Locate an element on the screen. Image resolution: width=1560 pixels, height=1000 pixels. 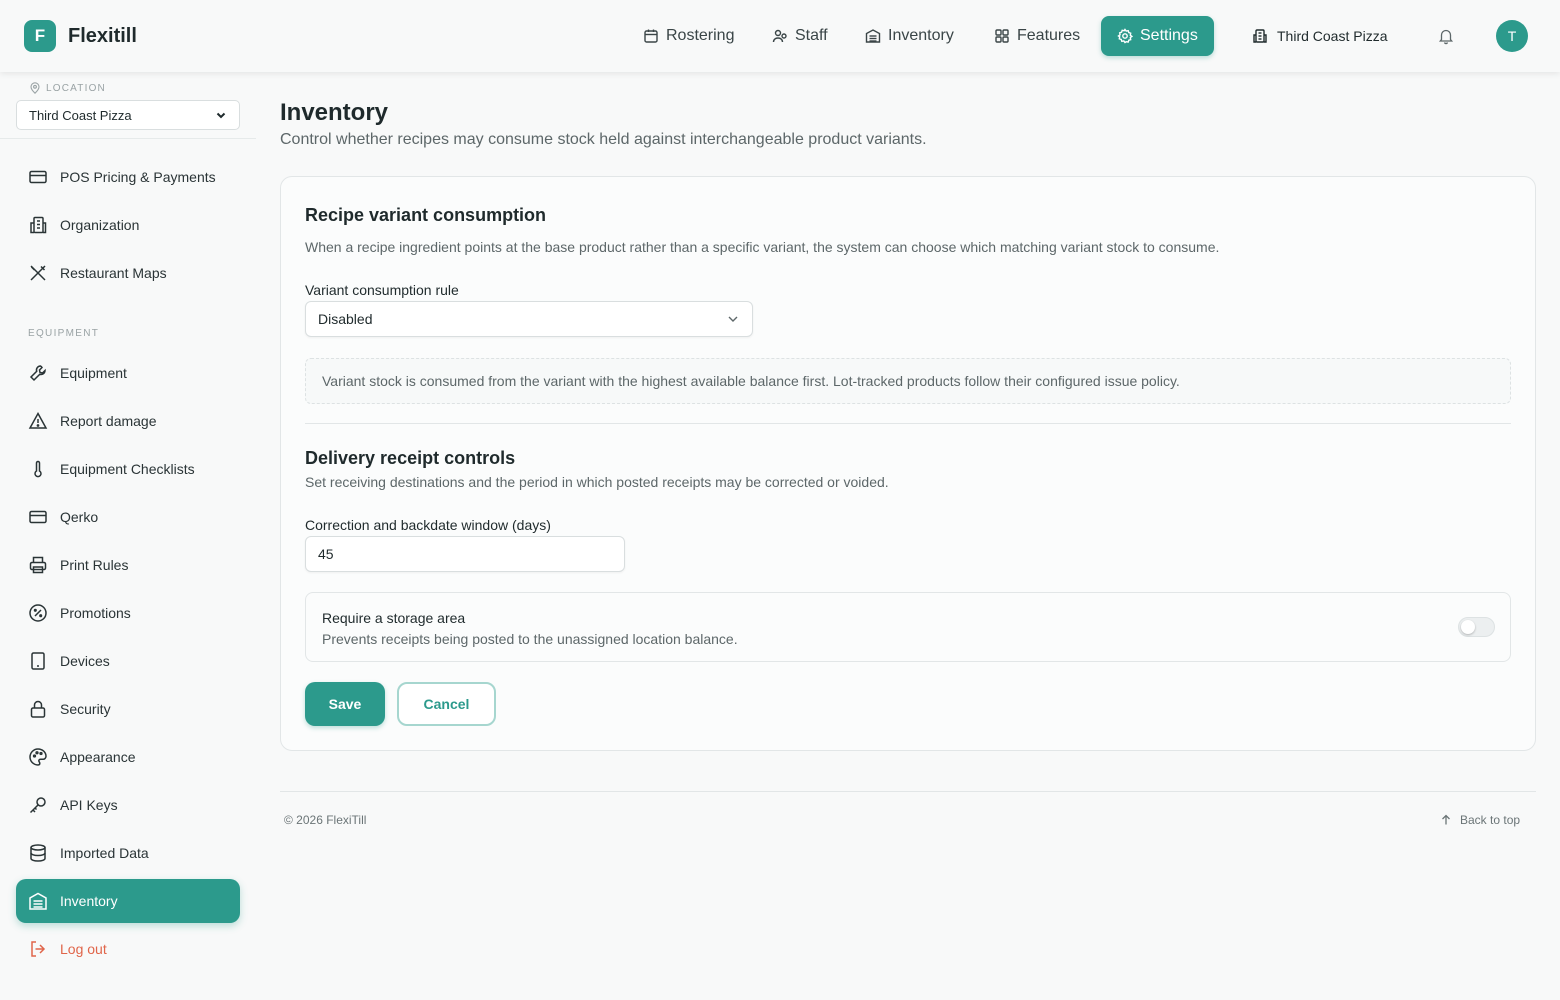
sidebar-divider is located at coordinates (128, 138).